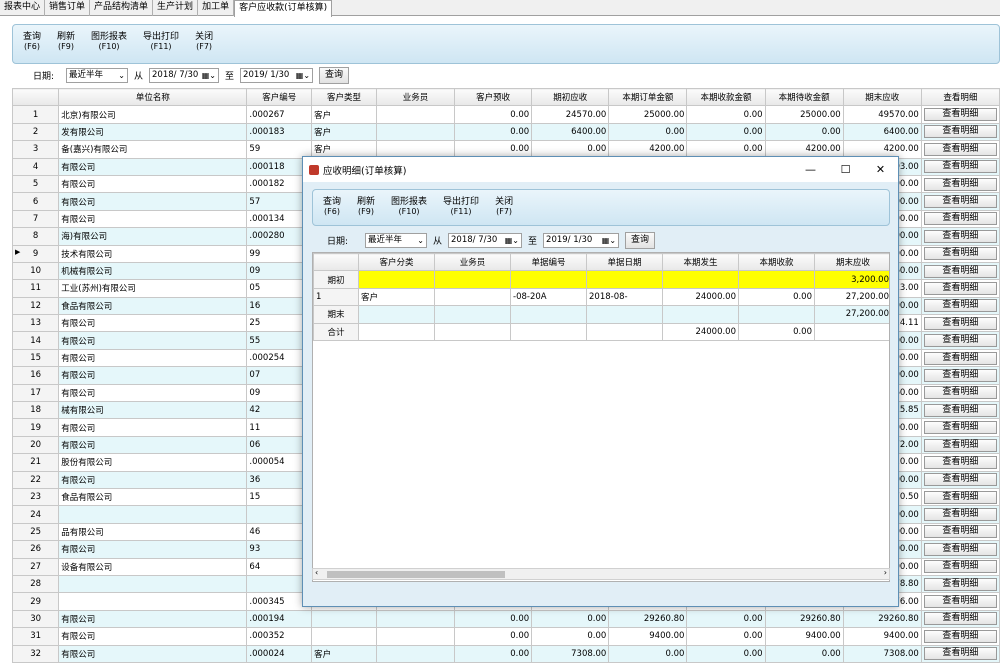 This screenshot has height=665, width=1000. Describe the element at coordinates (68, 8) in the screenshot. I see `tab-2: 销售订单` at that location.